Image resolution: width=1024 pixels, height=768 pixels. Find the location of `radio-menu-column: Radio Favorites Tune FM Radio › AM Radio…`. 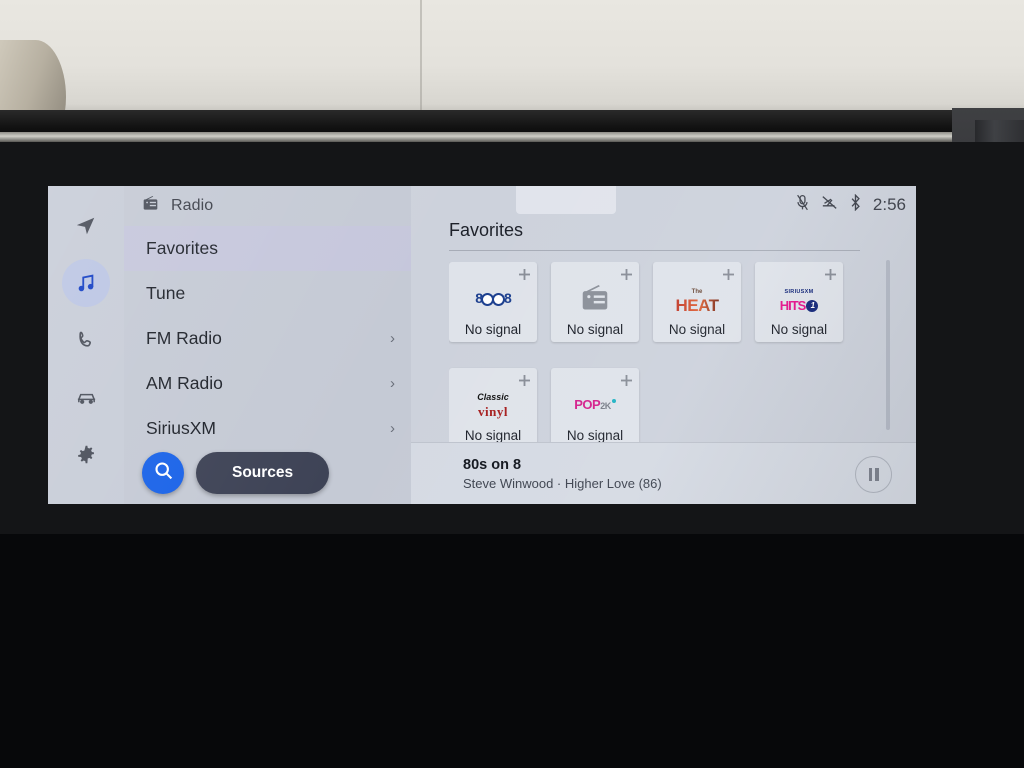

radio-menu-column: Radio Favorites Tune FM Radio › AM Radio… is located at coordinates (267, 345).